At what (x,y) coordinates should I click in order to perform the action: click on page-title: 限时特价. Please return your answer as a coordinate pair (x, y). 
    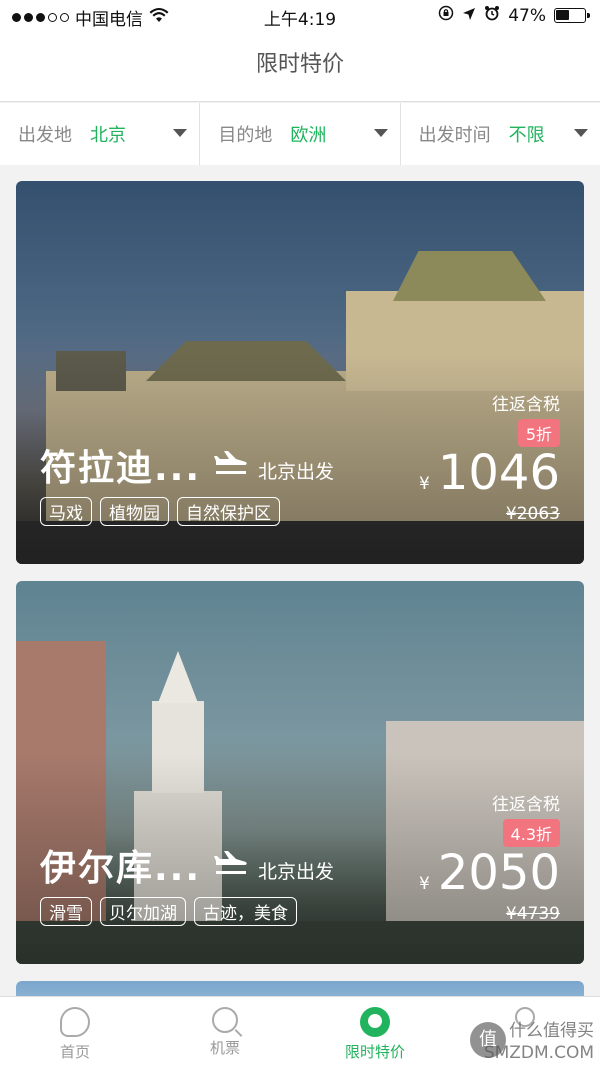
    Looking at the image, I should click on (299, 64).